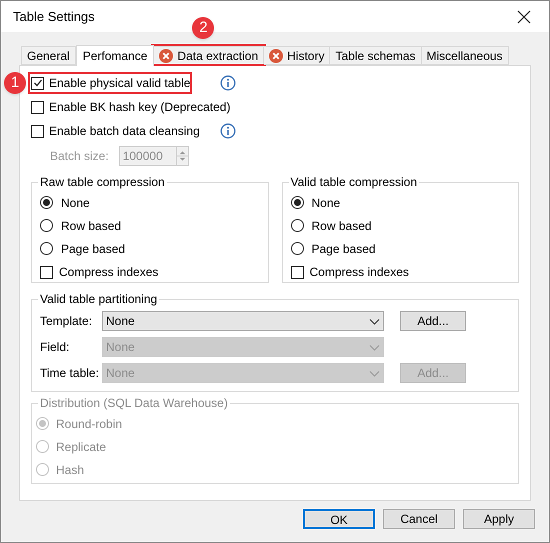 This screenshot has width=550, height=543. What do you see at coordinates (139, 107) in the screenshot?
I see `checkbox-label: Enable BK hash key (Deprecated)` at bounding box center [139, 107].